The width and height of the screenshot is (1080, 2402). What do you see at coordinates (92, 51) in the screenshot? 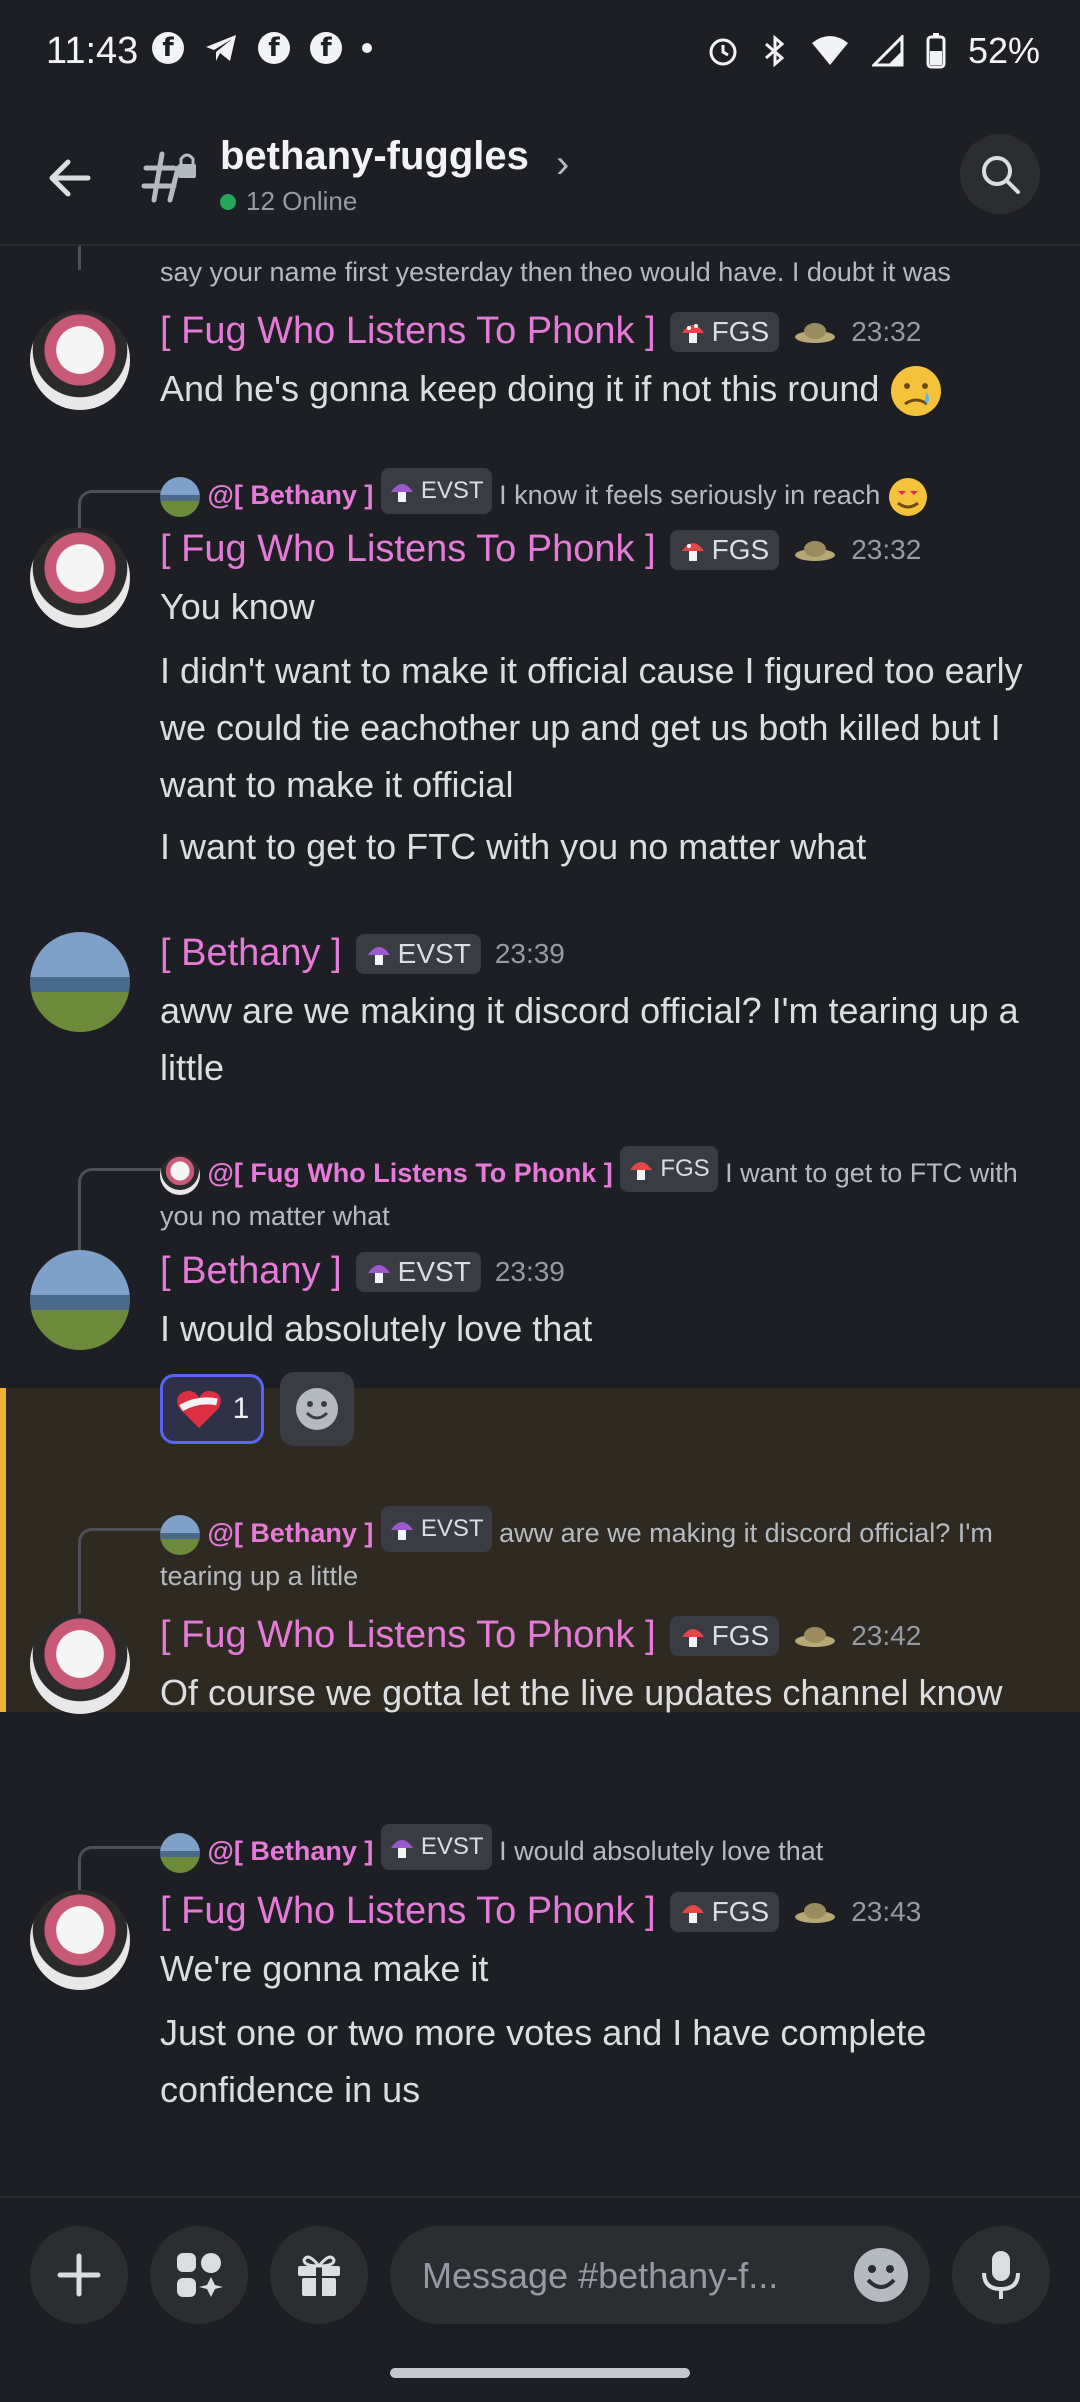
I see `status-time: 11:43` at bounding box center [92, 51].